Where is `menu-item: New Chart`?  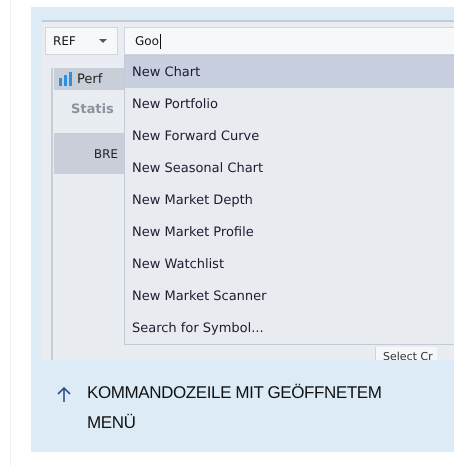
menu-item: New Chart is located at coordinates (289, 72).